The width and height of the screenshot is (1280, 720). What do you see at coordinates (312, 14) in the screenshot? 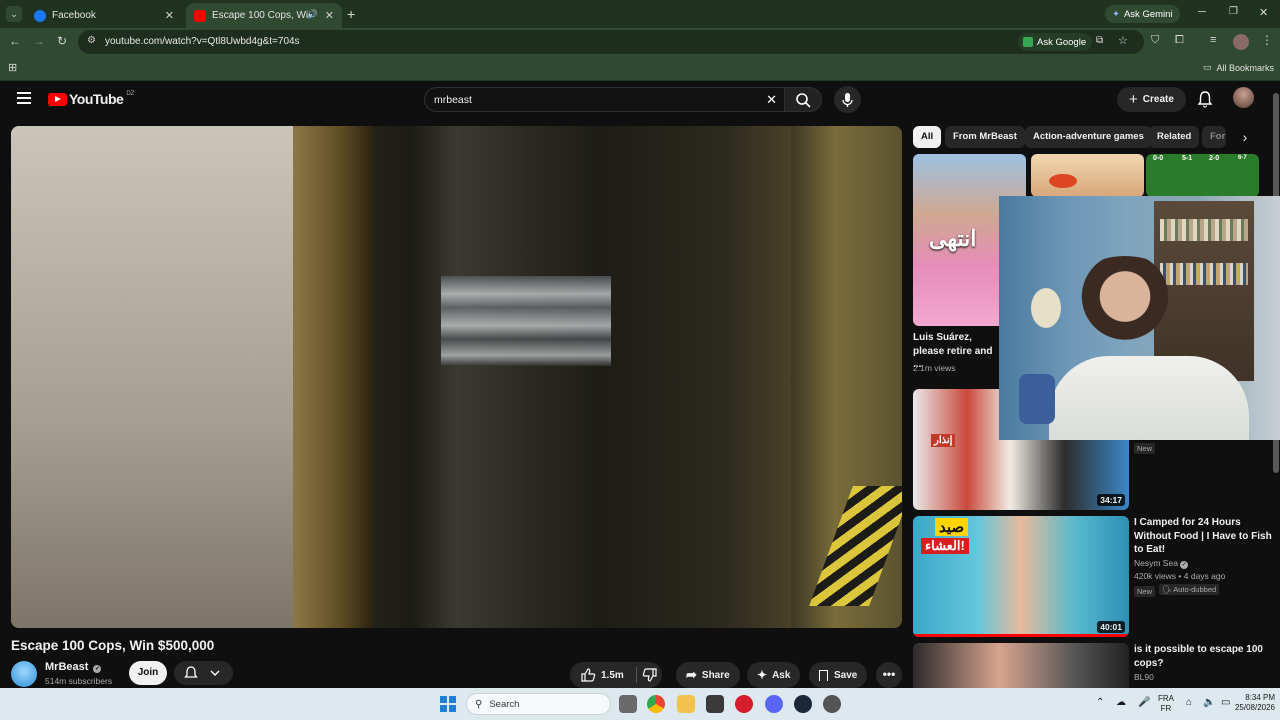
I see `speaker-icon: 🔊` at bounding box center [312, 14].